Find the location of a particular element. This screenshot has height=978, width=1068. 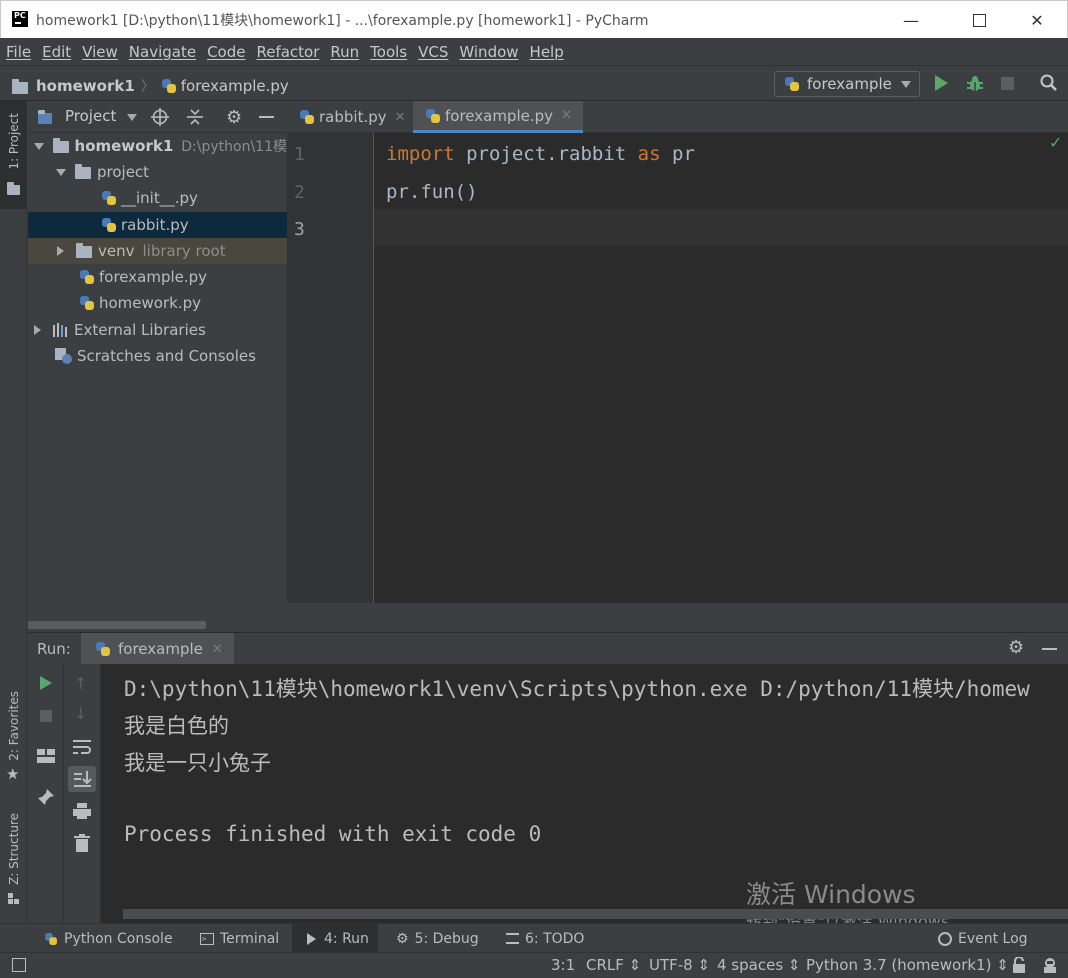

caret-position: 3:1 is located at coordinates (563, 965).